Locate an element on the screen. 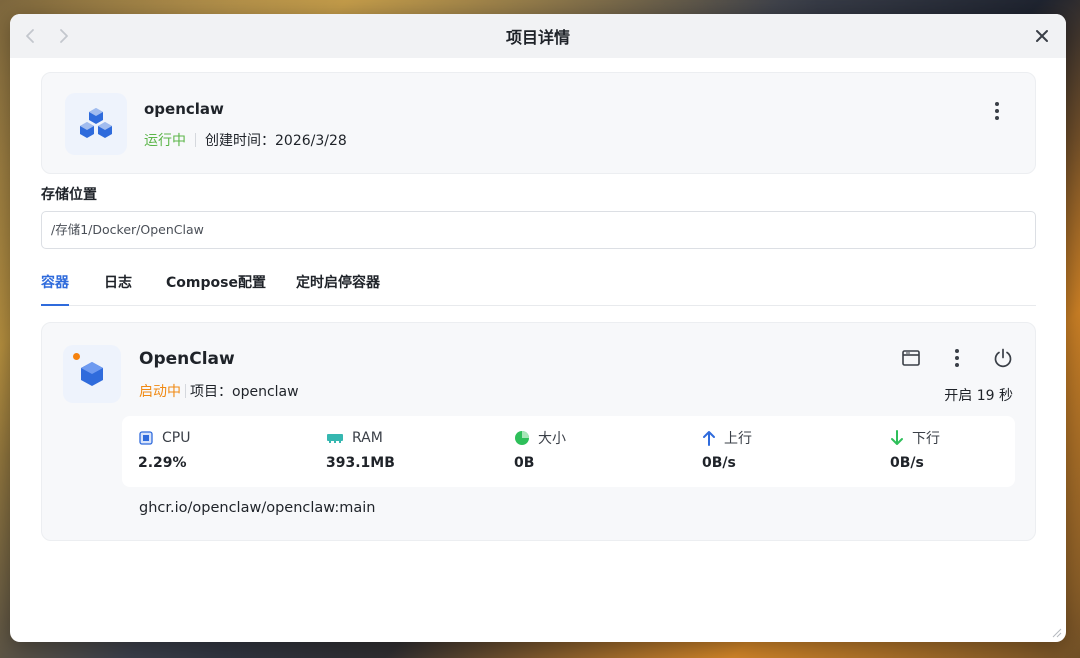 The height and width of the screenshot is (658, 1080). chevron-left-icon is located at coordinates (30, 36).